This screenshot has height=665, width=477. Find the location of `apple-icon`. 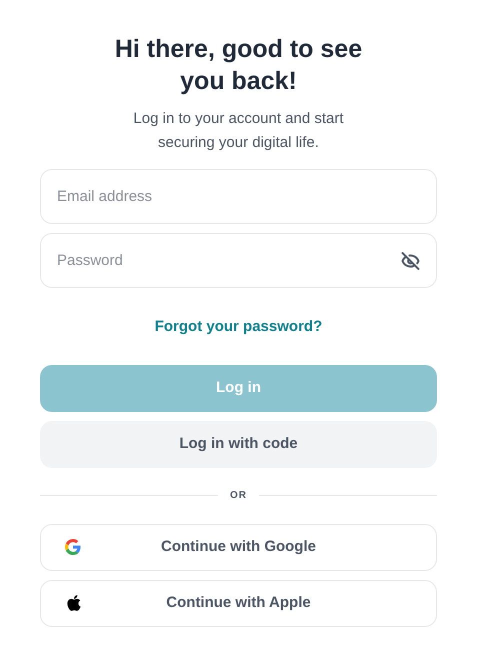

apple-icon is located at coordinates (74, 603).